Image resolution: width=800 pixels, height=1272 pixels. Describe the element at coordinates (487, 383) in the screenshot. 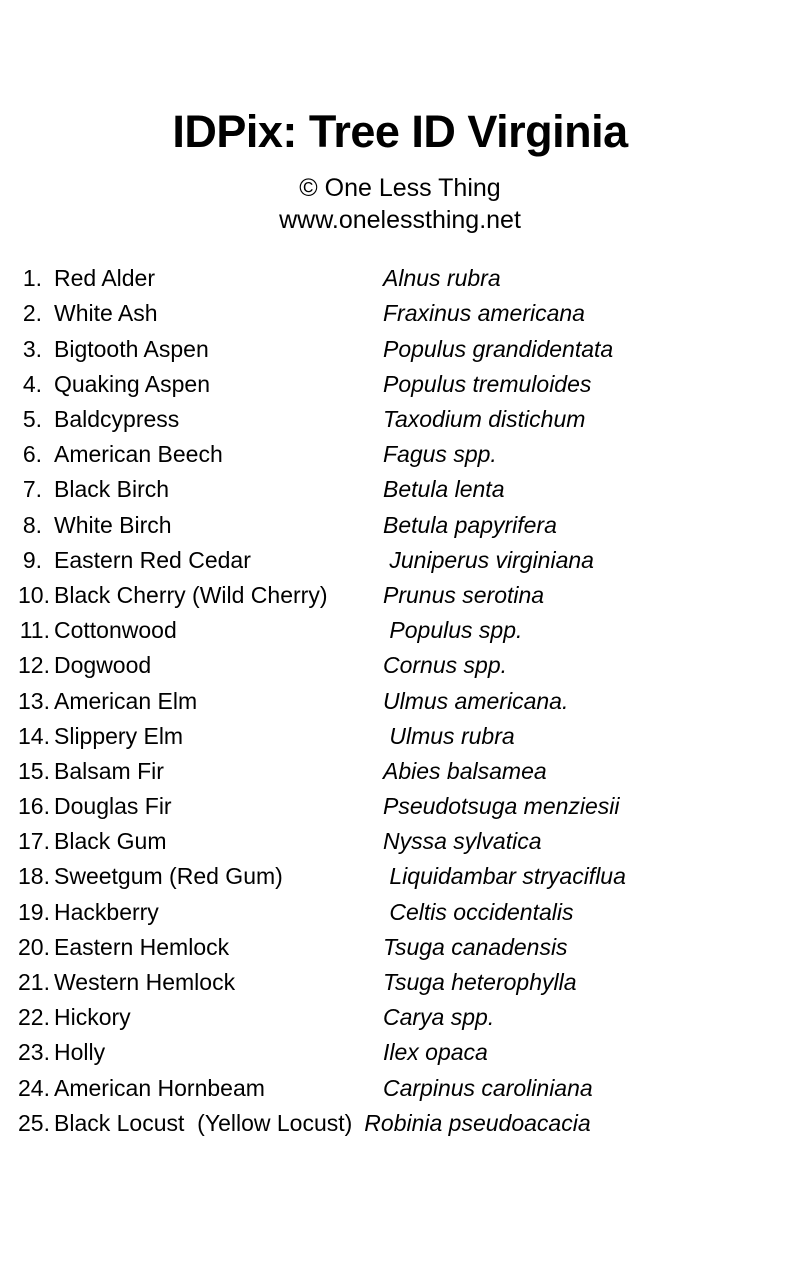

I see `scientific-name: Populus tremuloides` at that location.